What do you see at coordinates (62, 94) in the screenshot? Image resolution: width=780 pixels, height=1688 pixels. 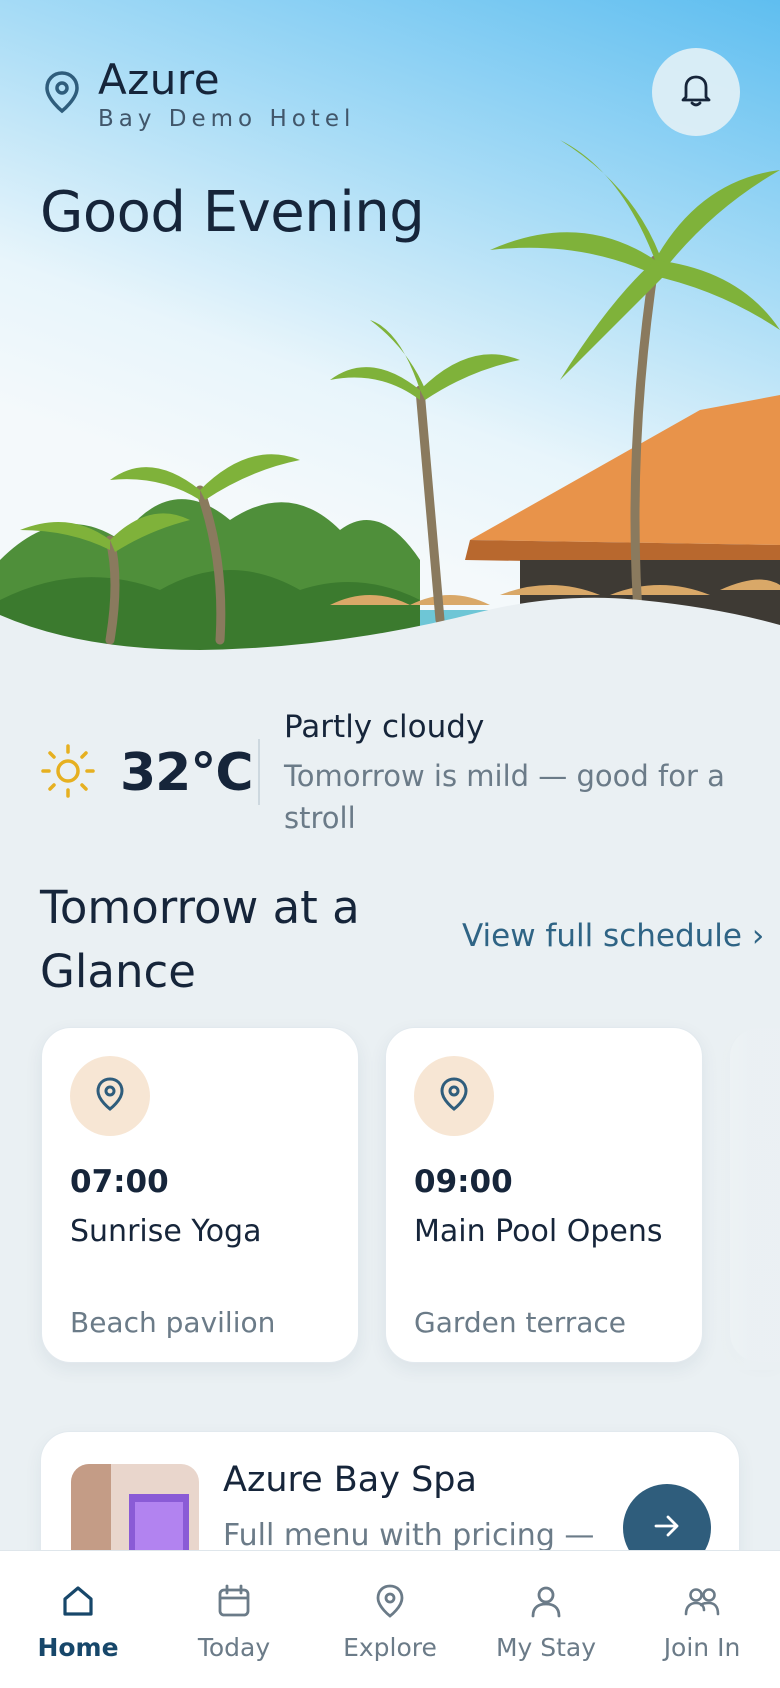 I see `location-pin-icon` at bounding box center [62, 94].